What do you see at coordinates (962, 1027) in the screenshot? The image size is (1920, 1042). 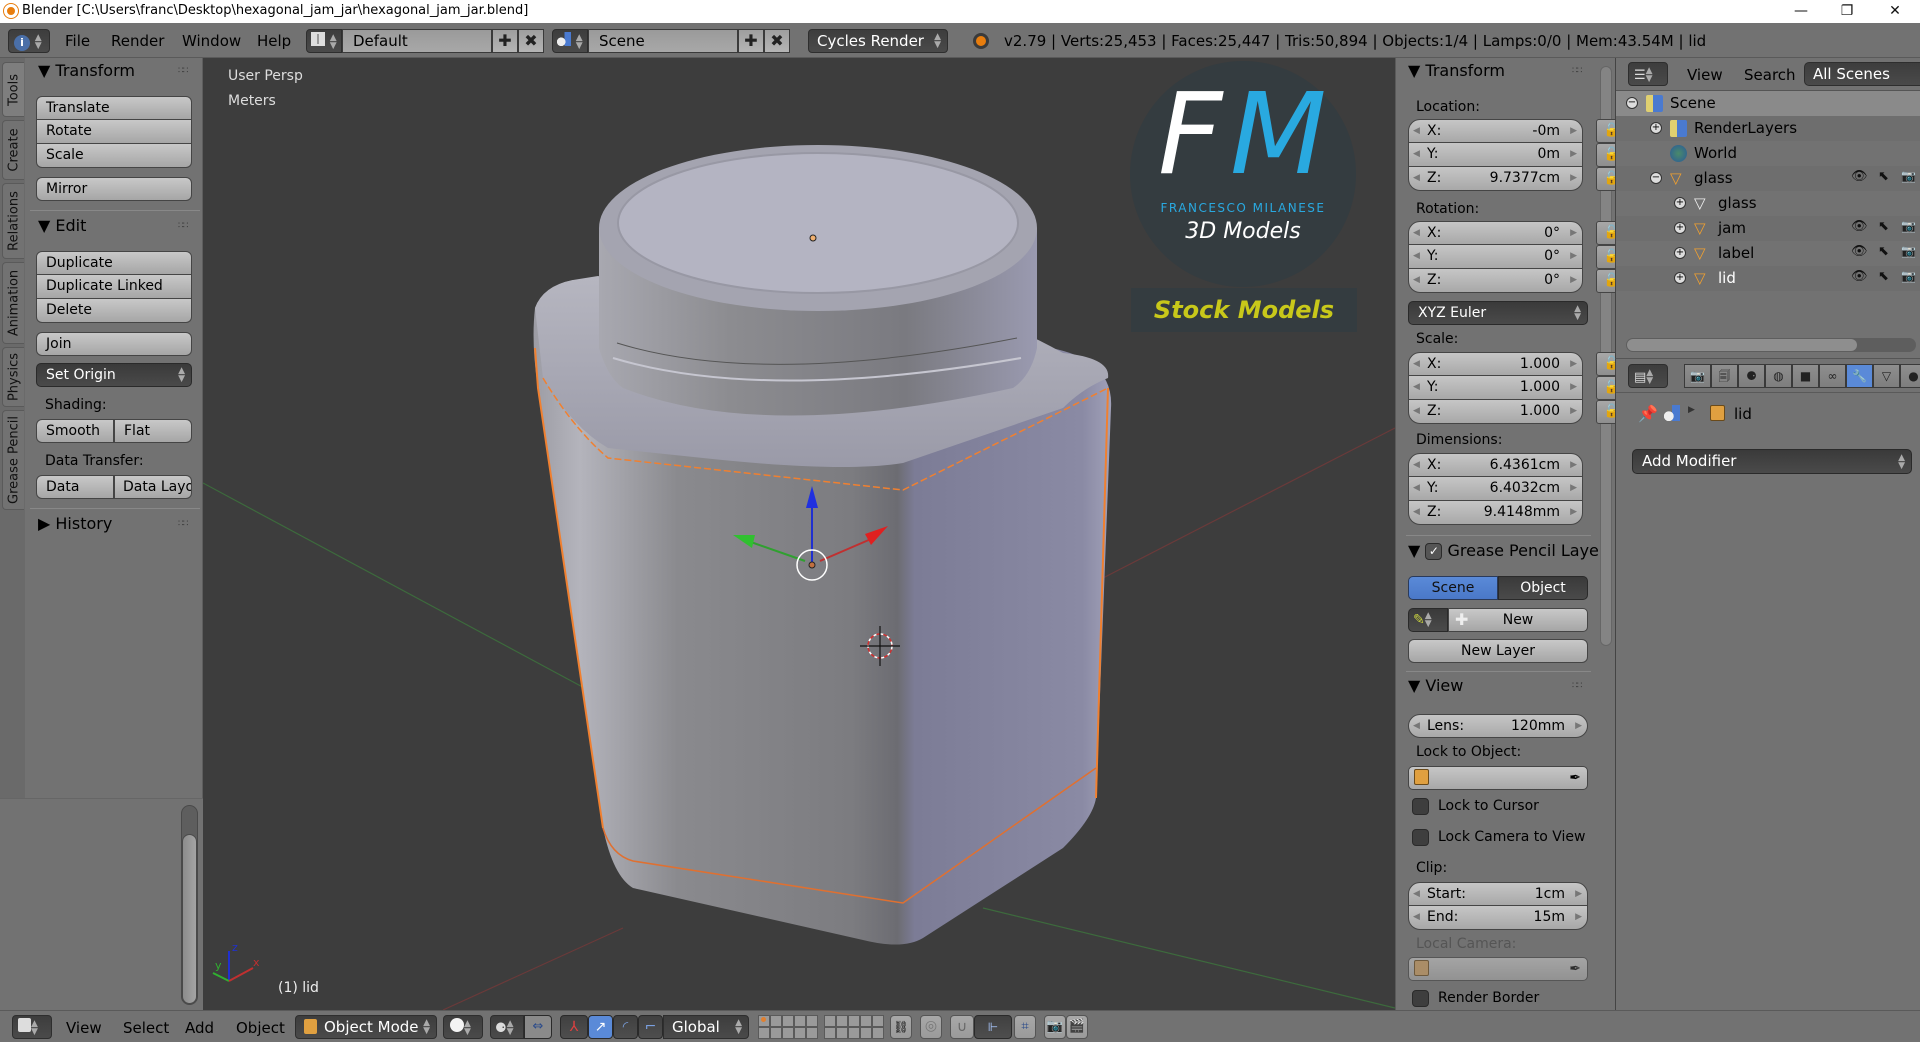 I see `snap-toggle: ∪` at bounding box center [962, 1027].